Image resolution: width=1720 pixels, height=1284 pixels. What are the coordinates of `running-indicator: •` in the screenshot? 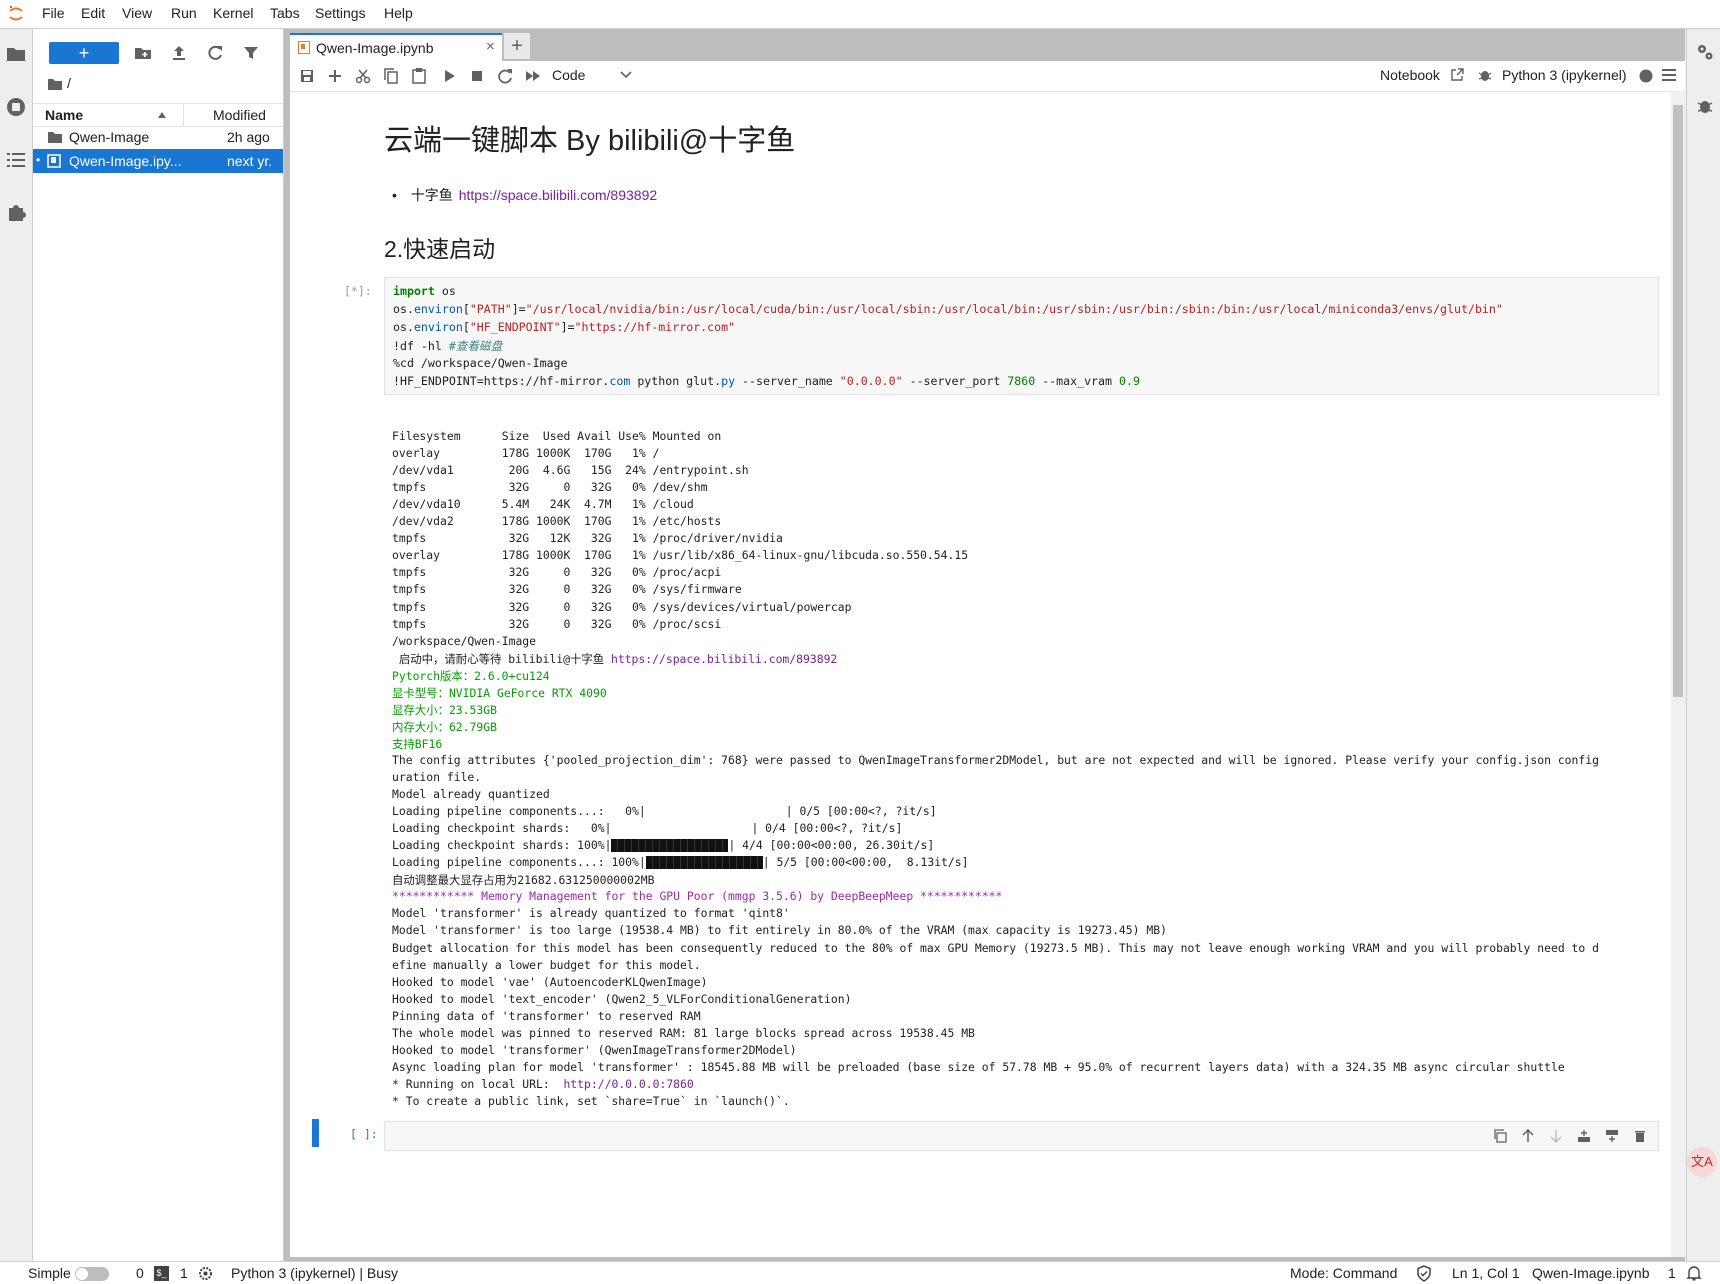 It's located at (38, 160).